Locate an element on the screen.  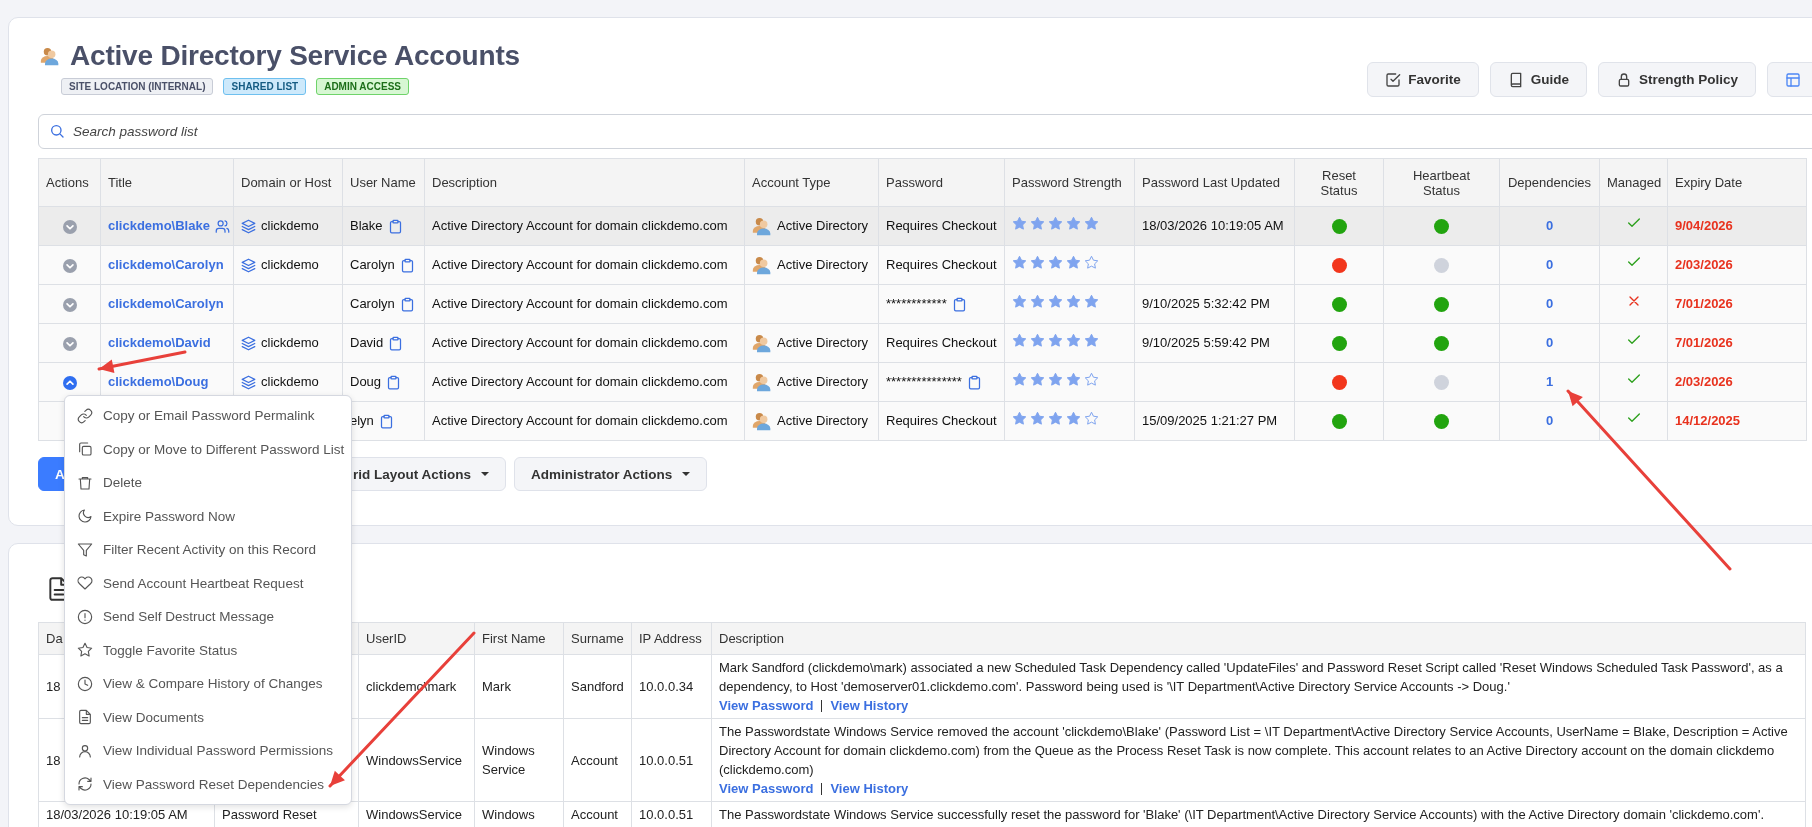
table-row: clickdemo\Doug clickdemo Doug Active Directory Account for domain clickdemo.com Active Directory *************** 1 2/03/2026 is located at coordinates (922, 382).